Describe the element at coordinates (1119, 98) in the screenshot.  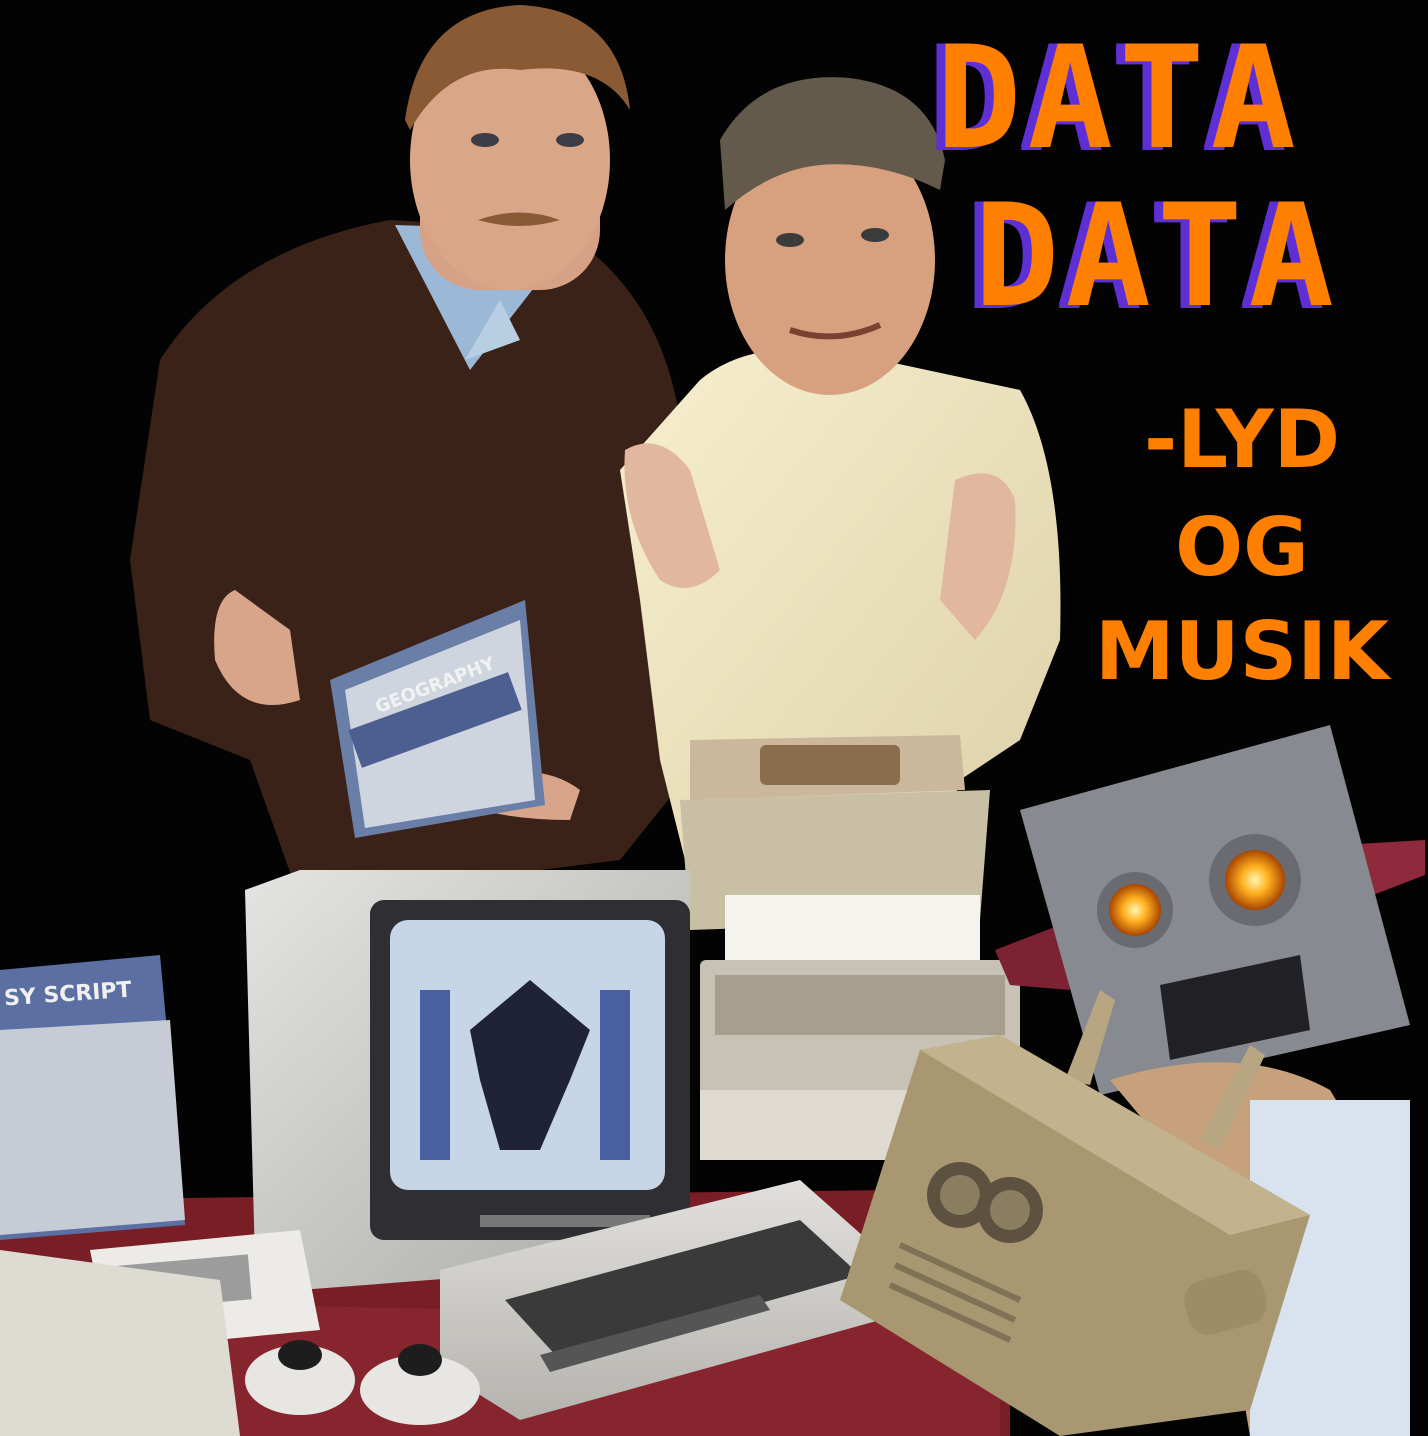
I see `title-data-line-1: DATA` at that location.